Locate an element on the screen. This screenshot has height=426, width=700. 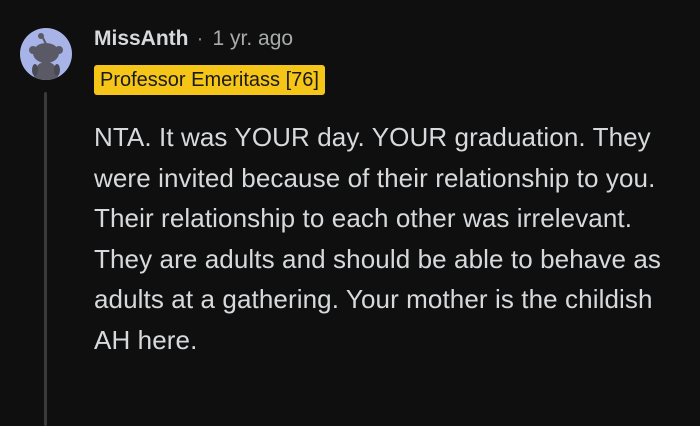
comment-meta: MissAnth · 1 yr. ago is located at coordinates (193, 39).